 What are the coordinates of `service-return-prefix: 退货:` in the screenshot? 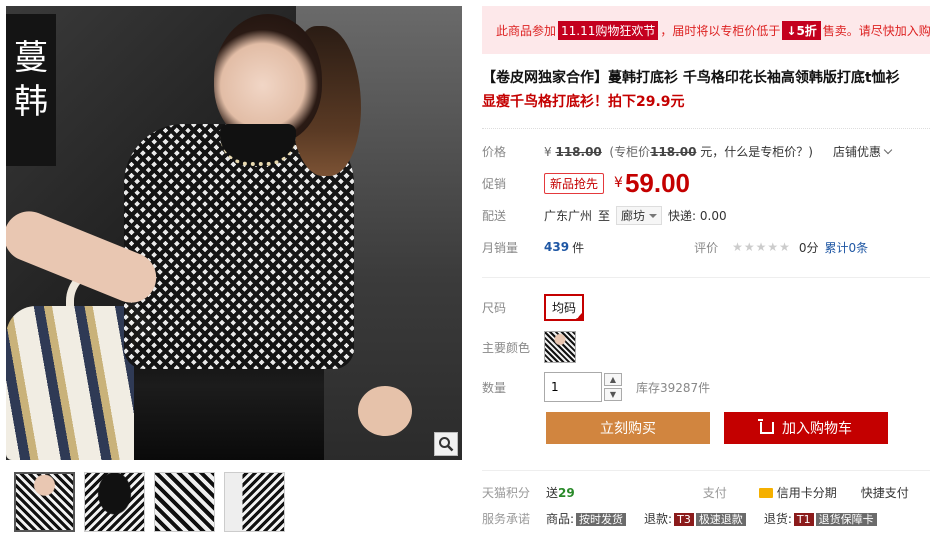 It's located at (777, 518).